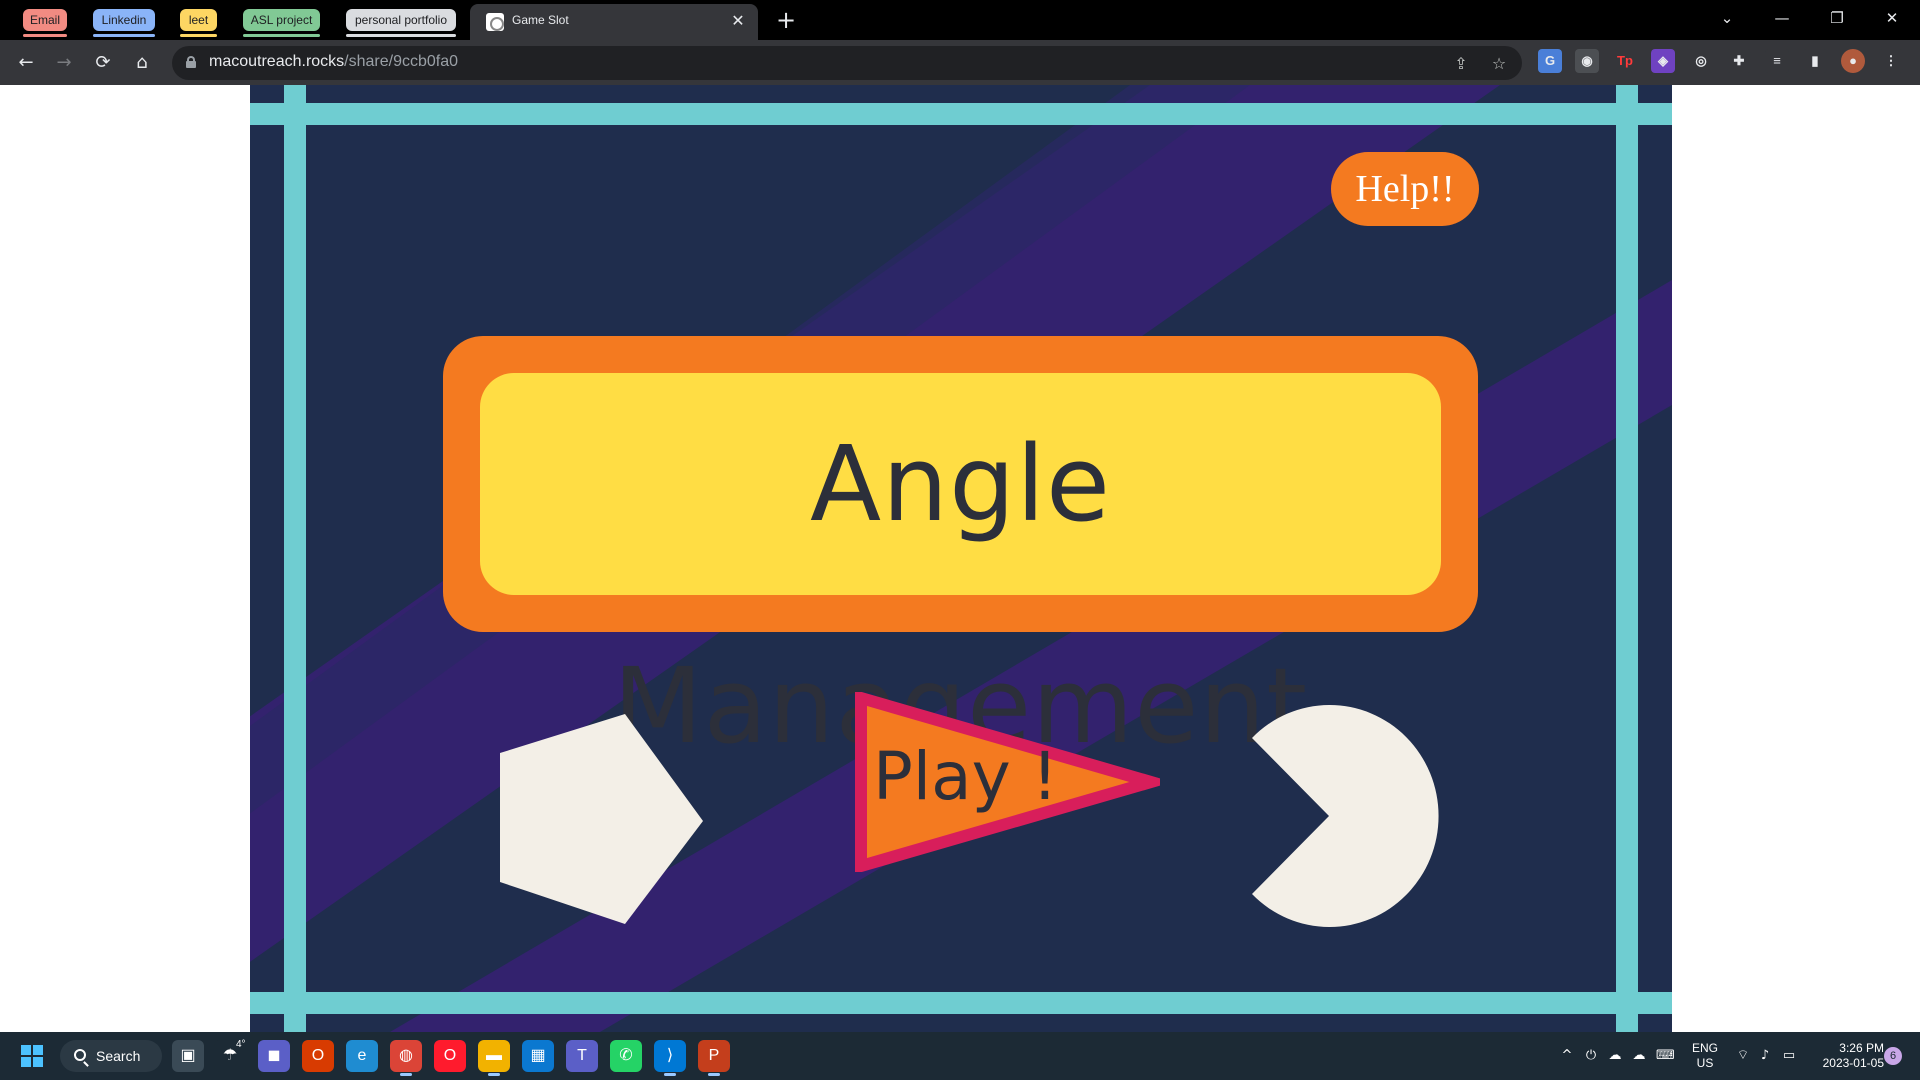  Describe the element at coordinates (1853, 61) in the screenshot. I see `profile-avatar-icon: ●` at that location.